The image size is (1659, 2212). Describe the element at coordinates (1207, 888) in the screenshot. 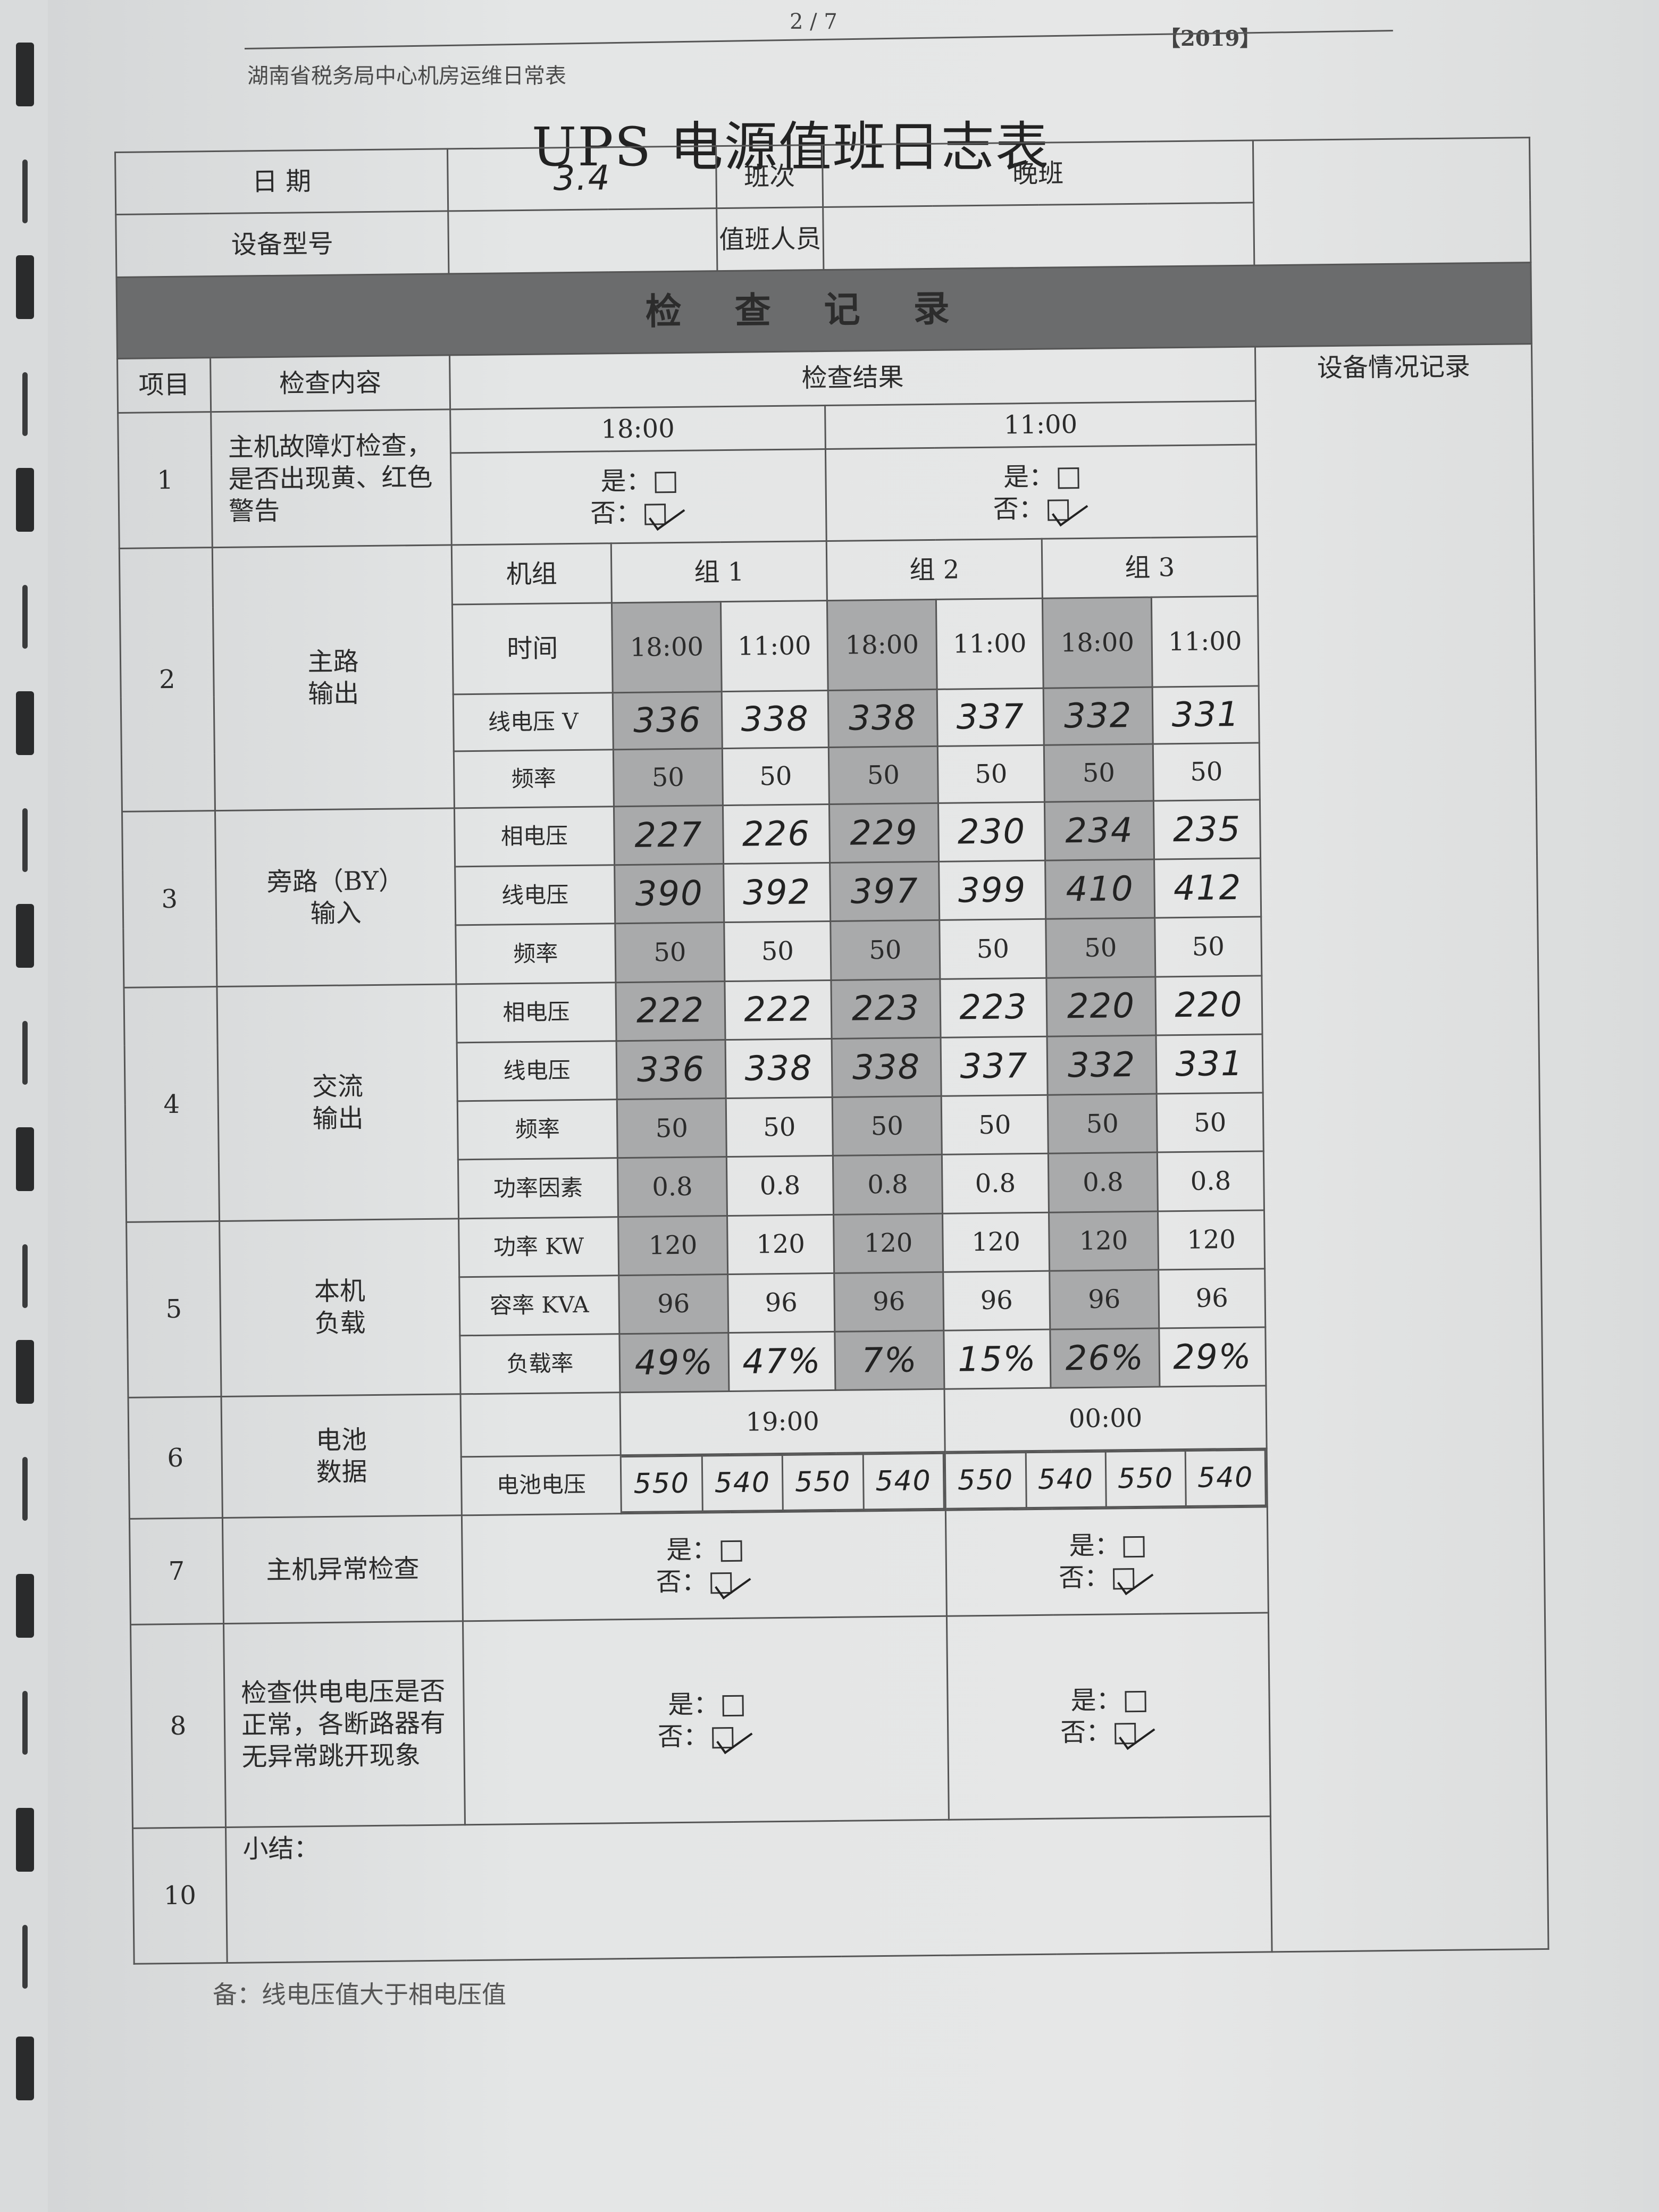

I see `value-cell: 412` at that location.